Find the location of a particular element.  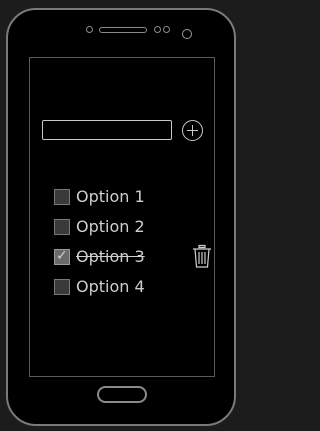

checkmark-icon: ✓ is located at coordinates (62, 256).